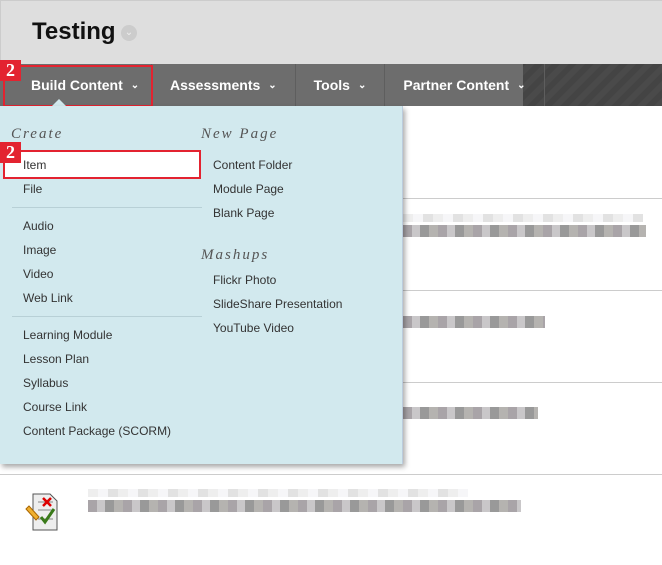  Describe the element at coordinates (243, 213) in the screenshot. I see `menu-item-blank-page: Blank Page` at that location.